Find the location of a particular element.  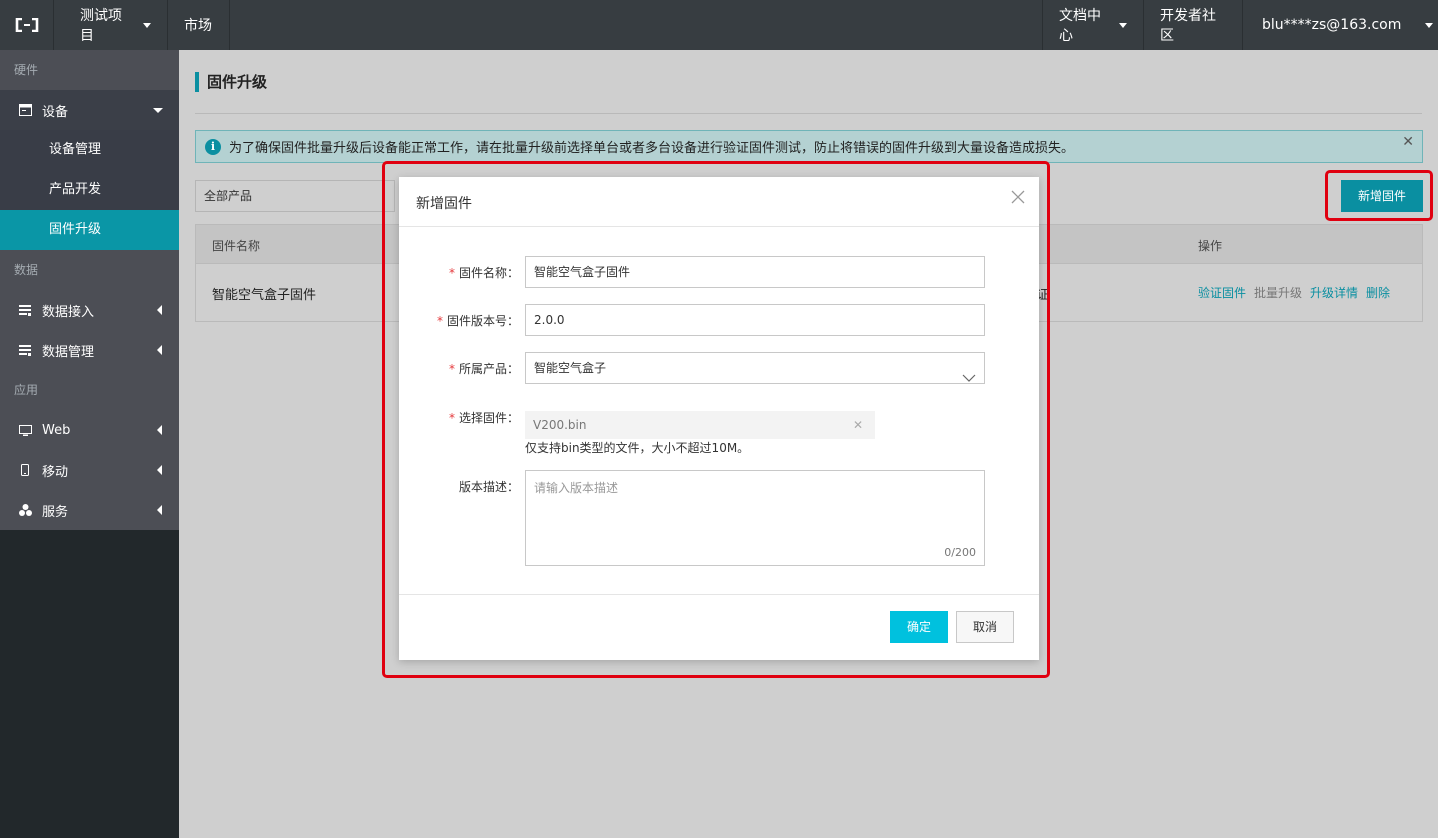

project-switcher: 测试项目 is located at coordinates (111, 25).